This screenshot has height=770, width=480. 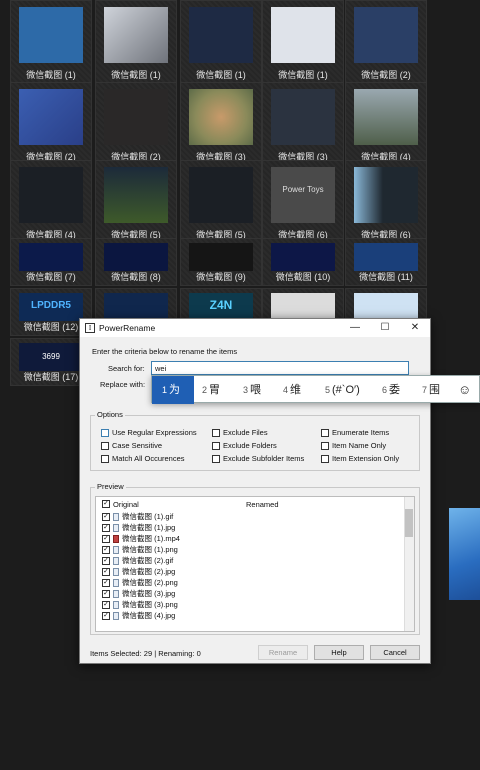 I want to click on file-thumbnail: 微信截图 (6), so click(x=386, y=202).